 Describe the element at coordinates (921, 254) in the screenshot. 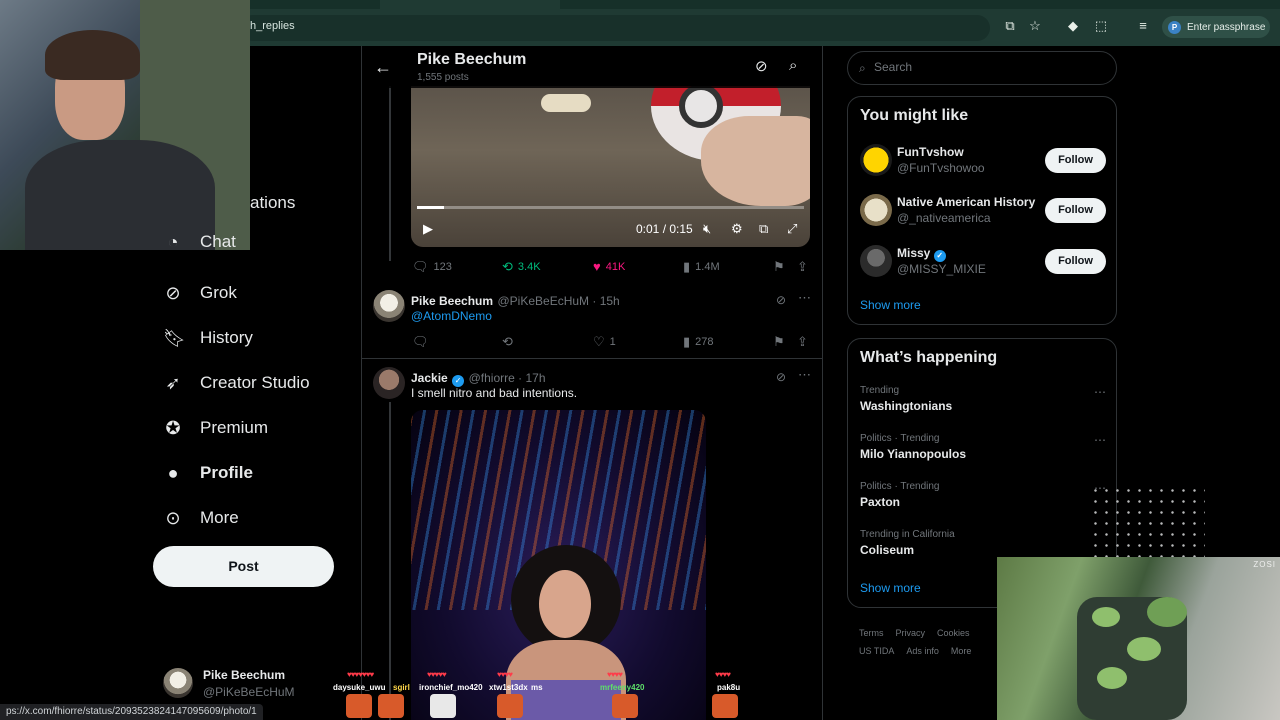

I see `account-name-row: Missy ✓` at that location.